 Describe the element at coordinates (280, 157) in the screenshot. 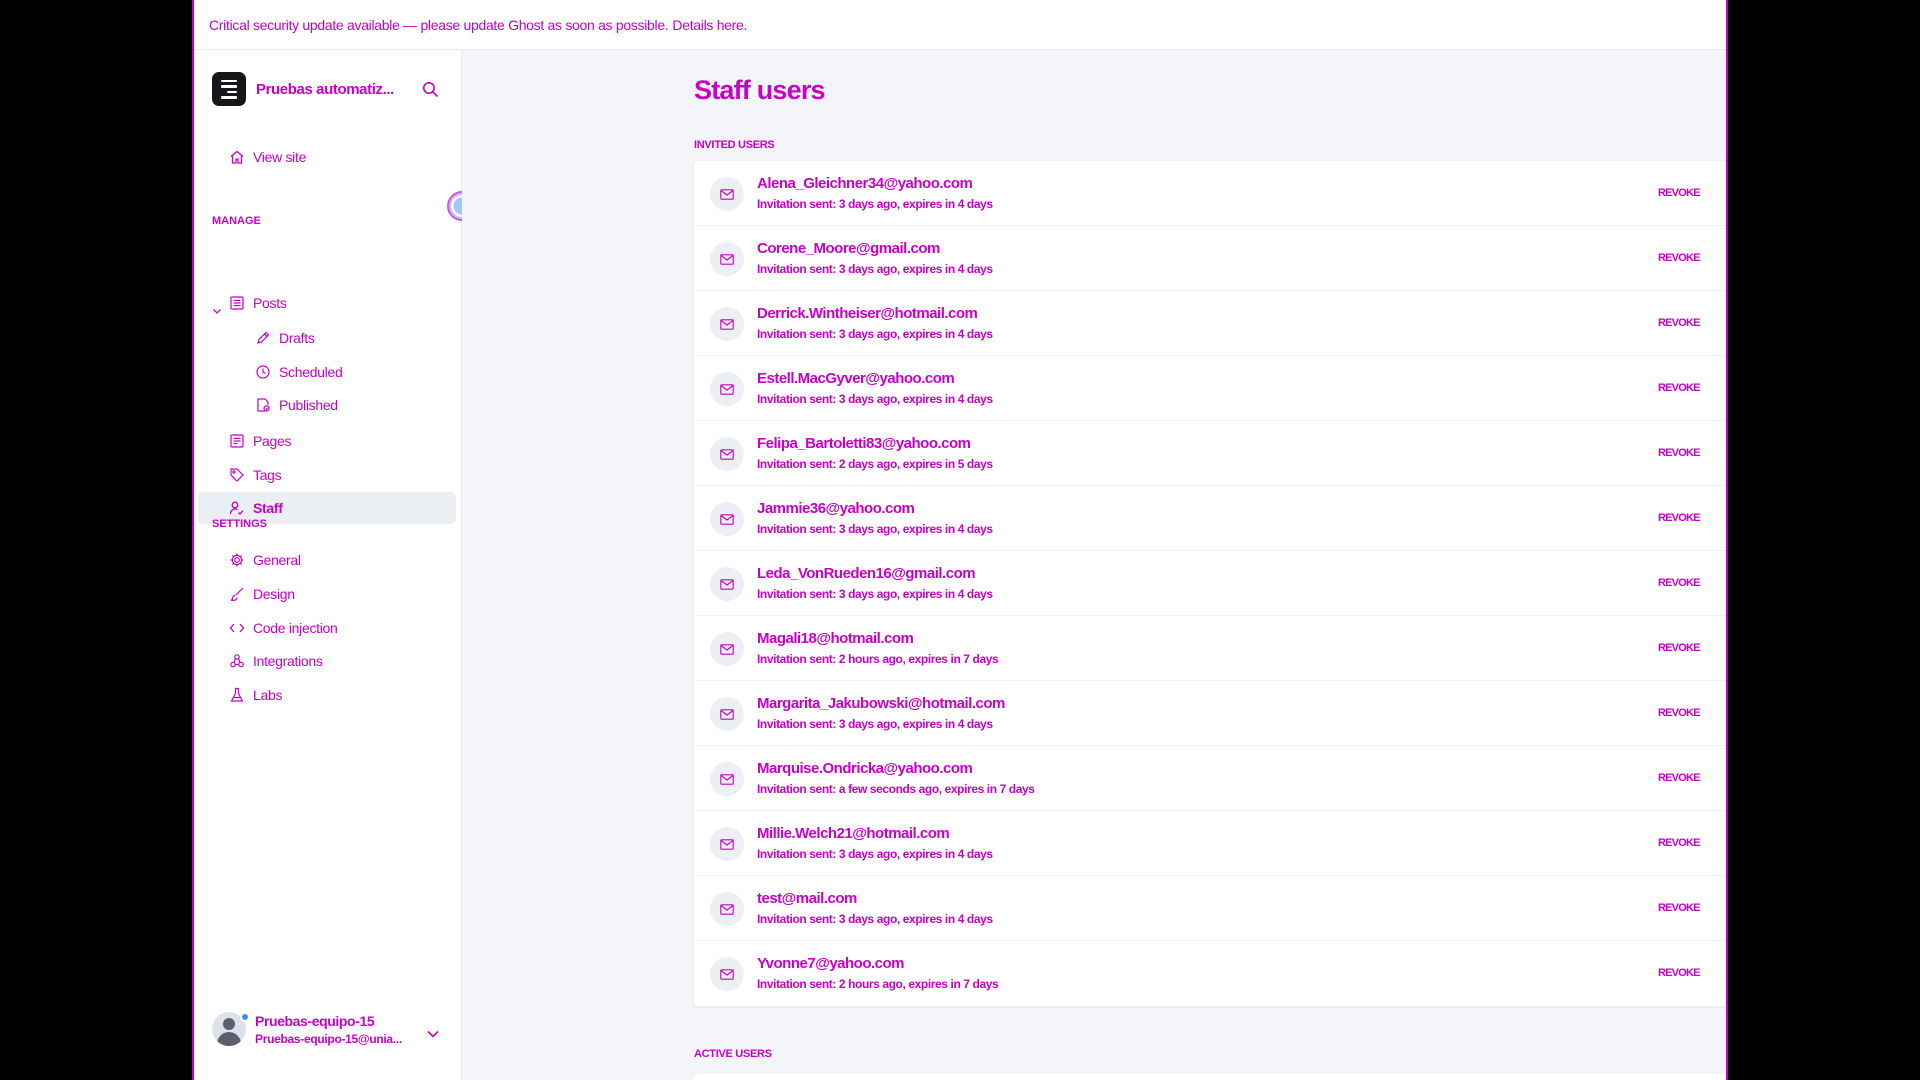

I see `view-site-label: View site` at that location.